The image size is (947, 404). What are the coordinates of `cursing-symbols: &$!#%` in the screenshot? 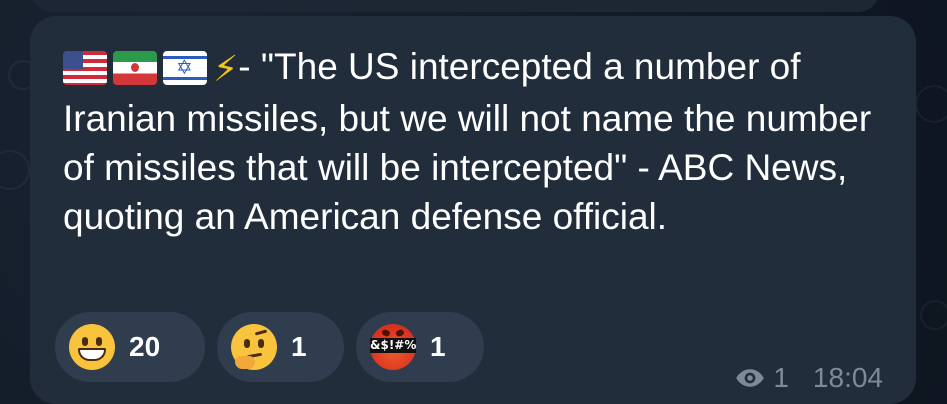 It's located at (393, 345).